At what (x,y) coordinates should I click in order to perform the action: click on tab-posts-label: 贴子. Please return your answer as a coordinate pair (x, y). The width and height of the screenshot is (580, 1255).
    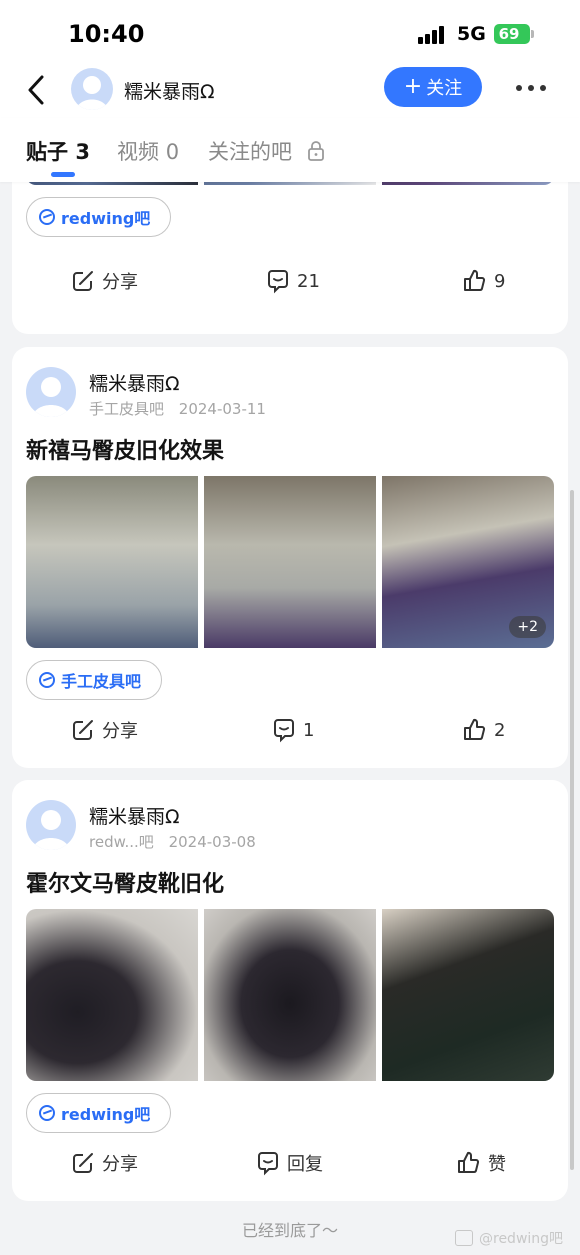
    Looking at the image, I should click on (47, 152).